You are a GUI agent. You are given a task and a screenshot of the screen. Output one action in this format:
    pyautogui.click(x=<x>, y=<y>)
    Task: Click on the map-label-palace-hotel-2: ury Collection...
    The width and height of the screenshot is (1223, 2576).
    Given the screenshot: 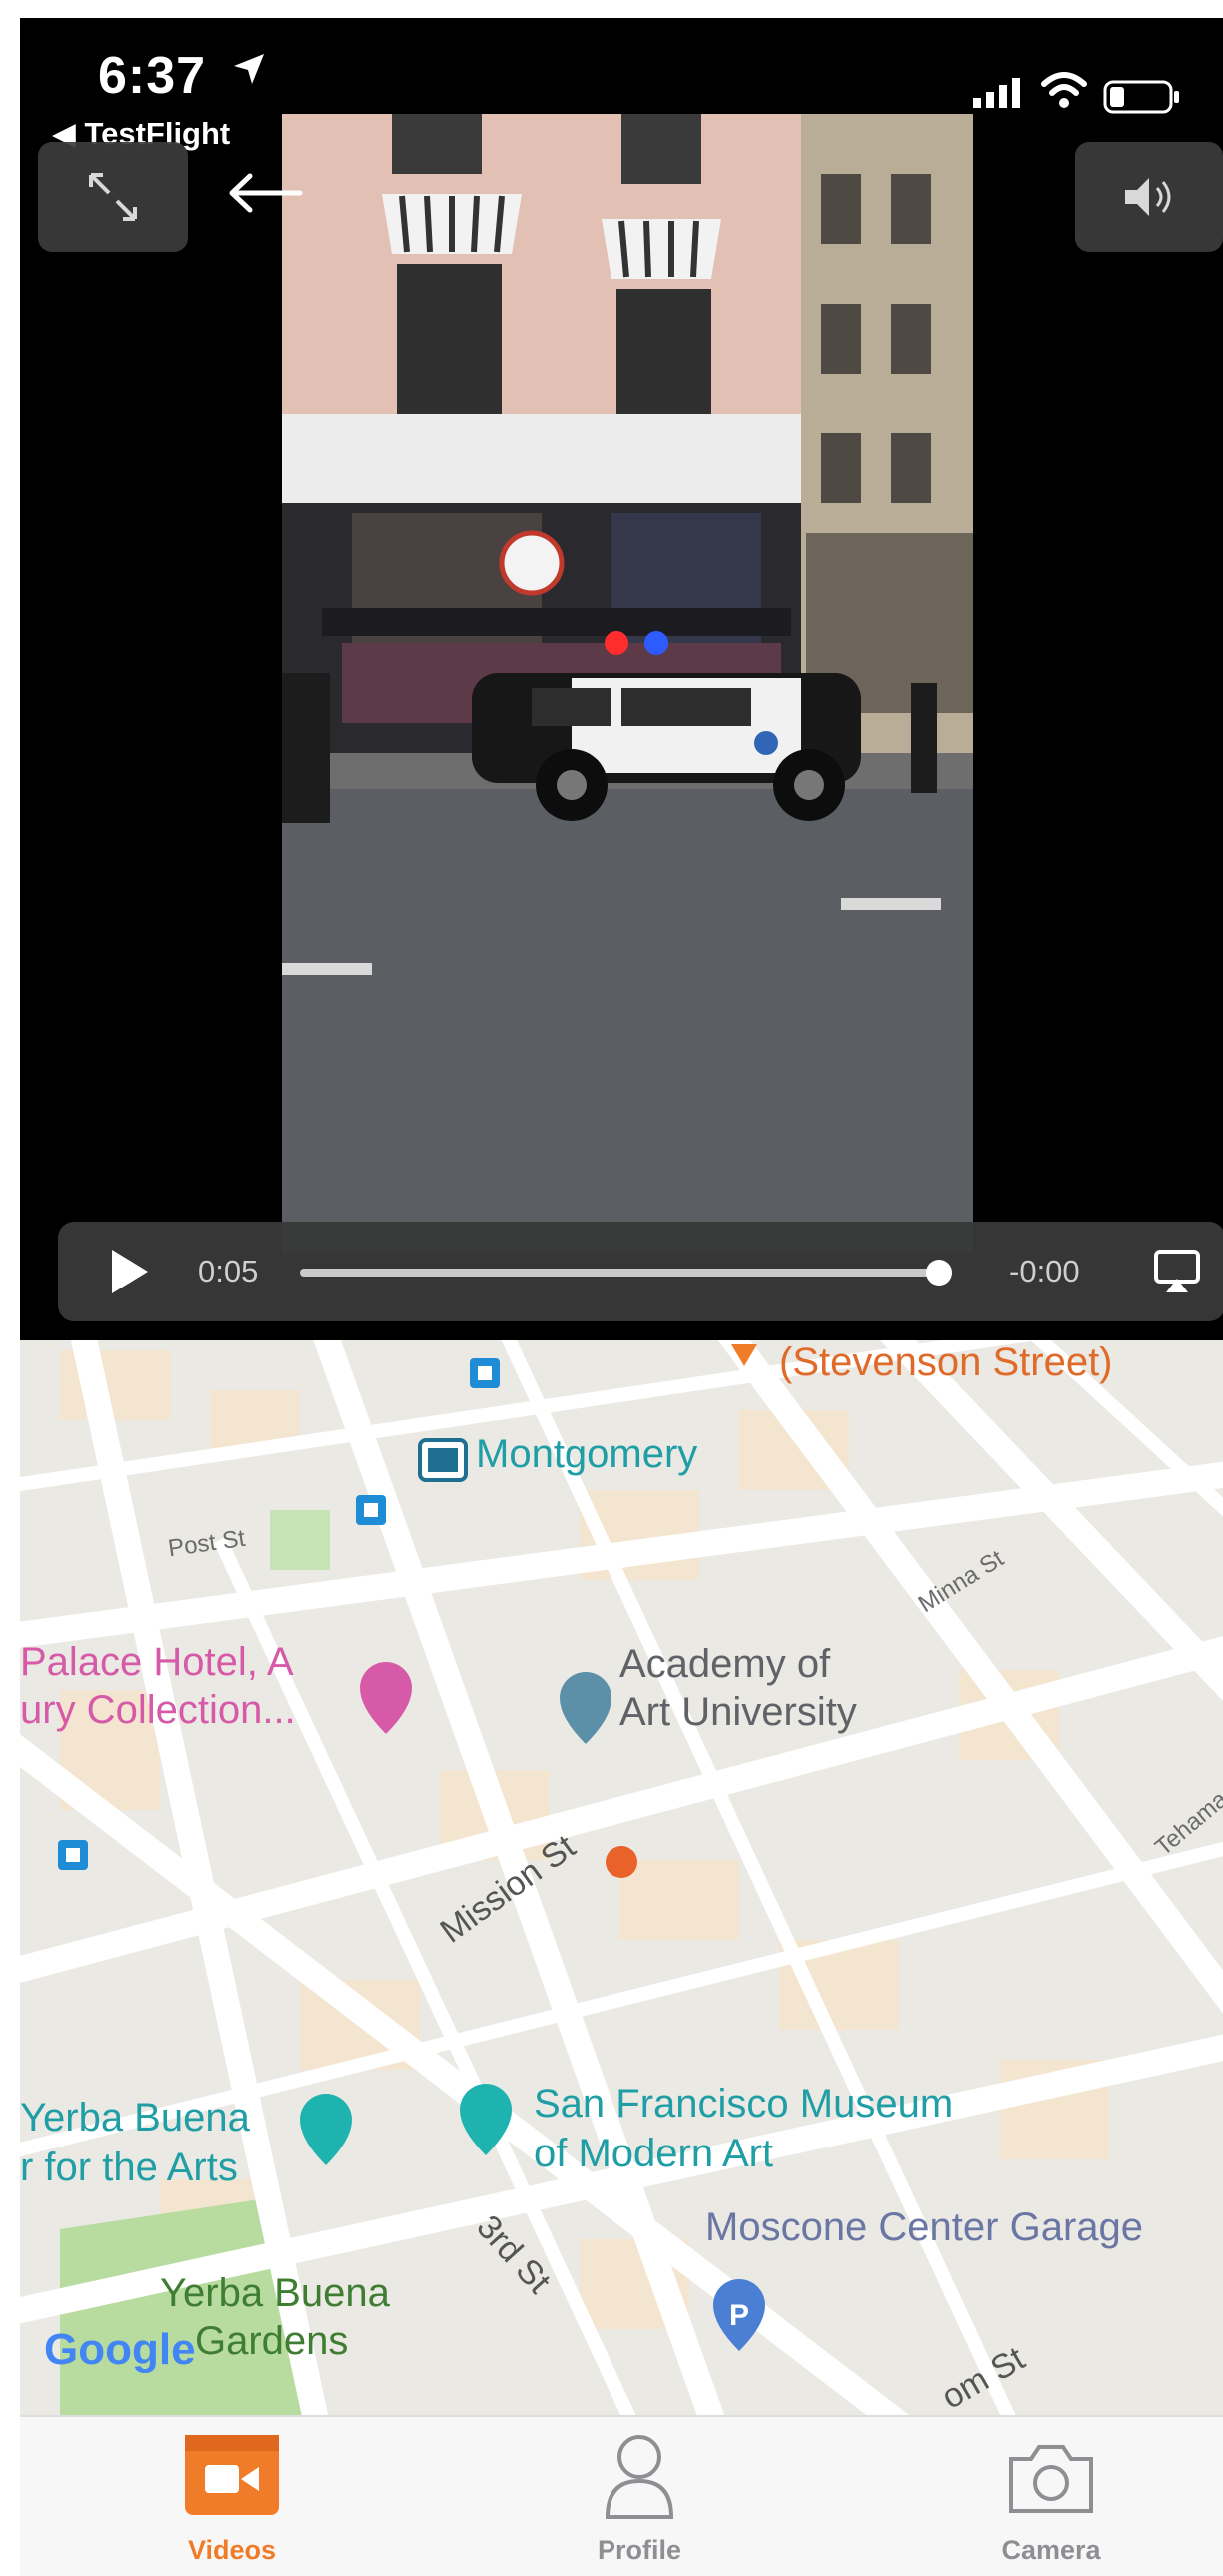 What is the action you would take?
    pyautogui.click(x=158, y=1711)
    